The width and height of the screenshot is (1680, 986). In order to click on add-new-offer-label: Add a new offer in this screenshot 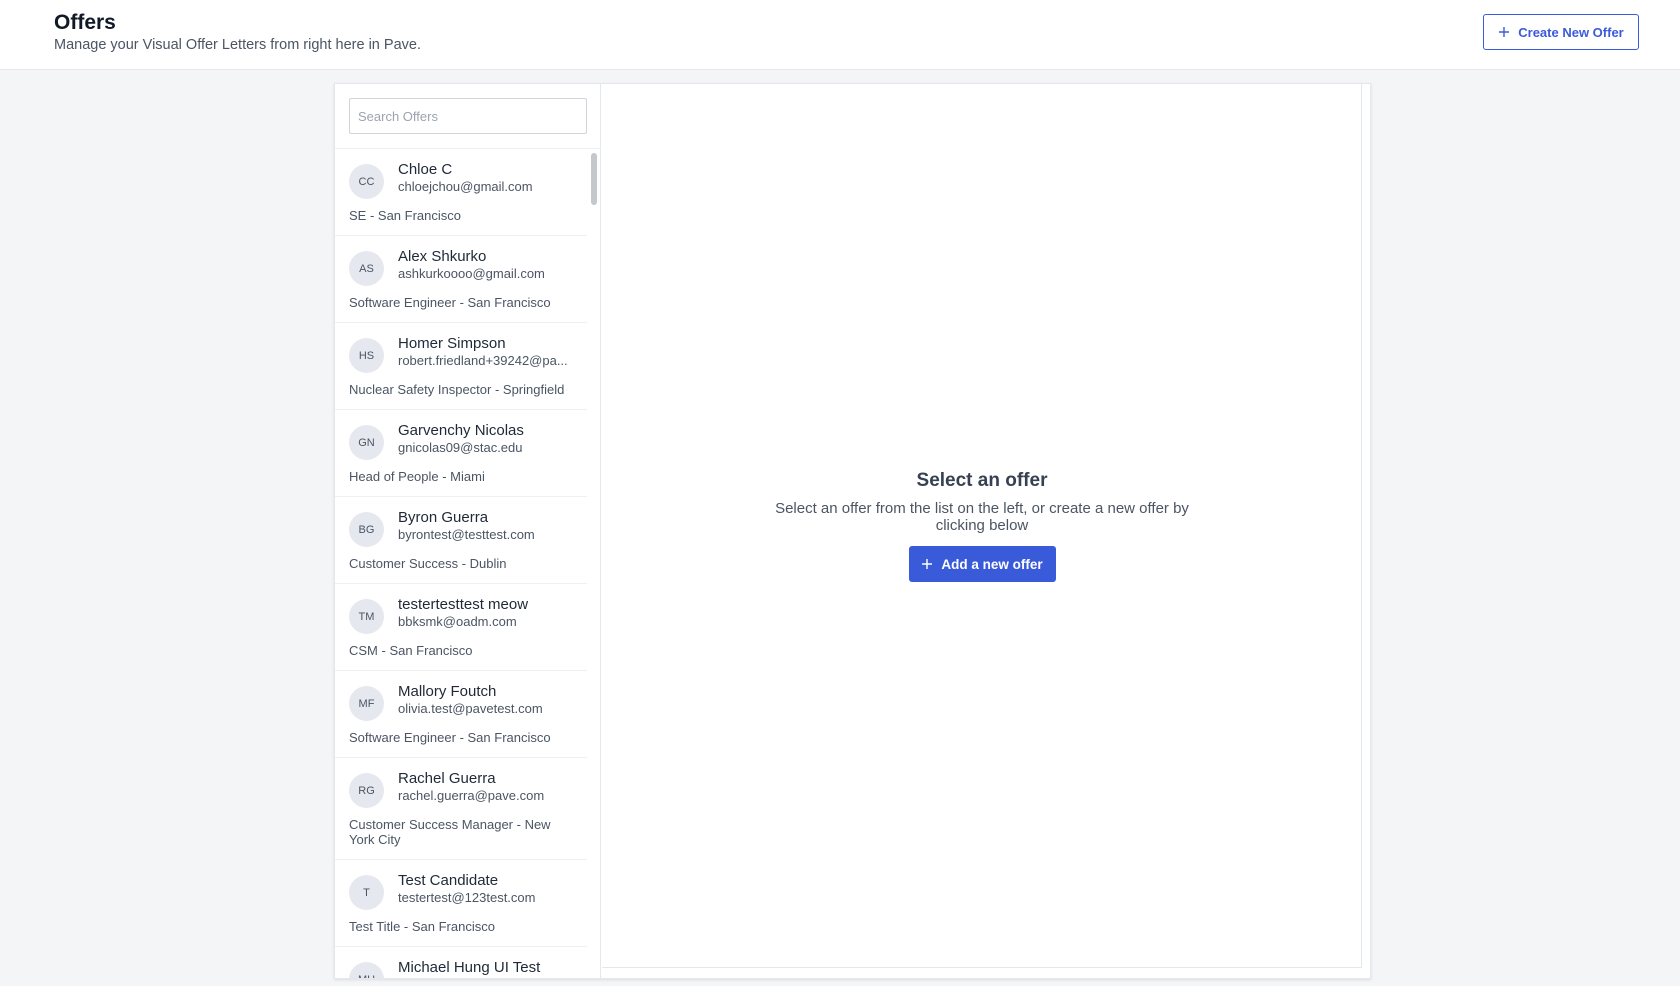, I will do `click(992, 564)`.